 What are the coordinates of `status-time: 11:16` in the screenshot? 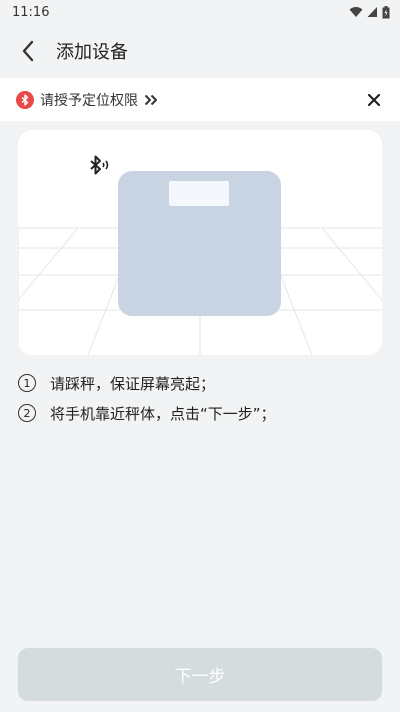 It's located at (31, 12).